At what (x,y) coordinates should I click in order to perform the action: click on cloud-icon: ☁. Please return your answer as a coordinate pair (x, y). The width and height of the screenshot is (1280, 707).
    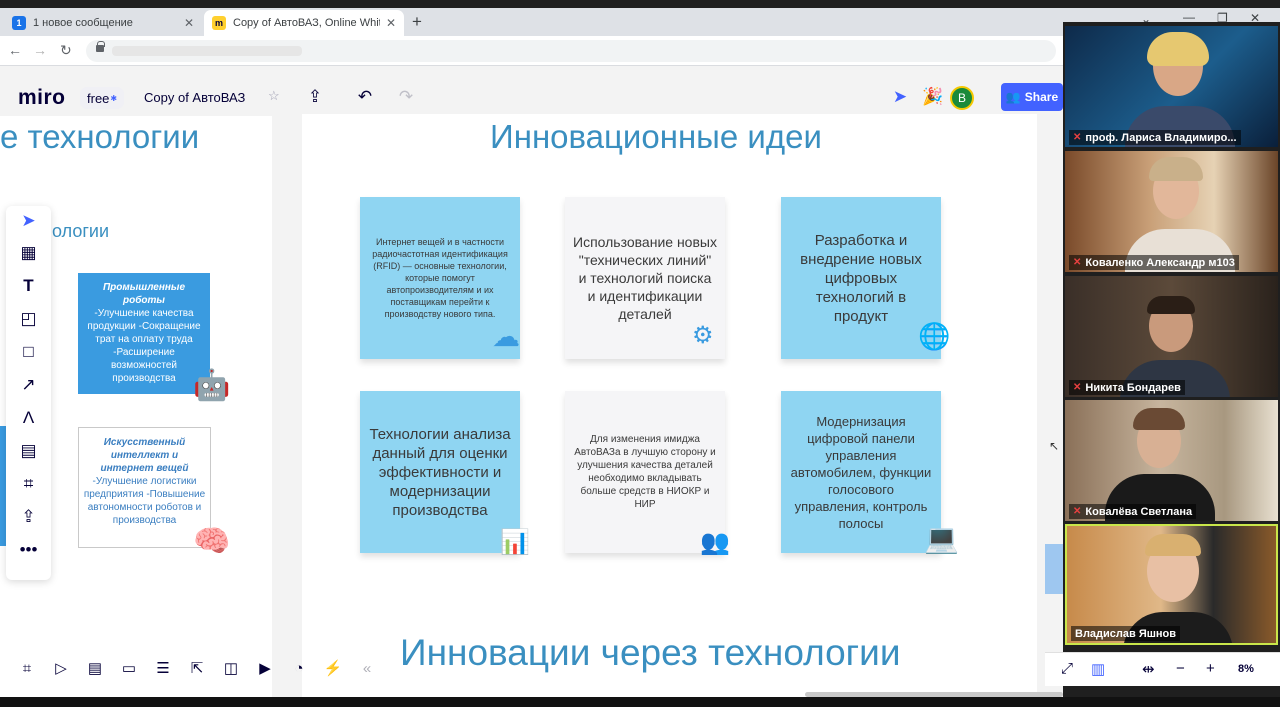
    Looking at the image, I should click on (506, 336).